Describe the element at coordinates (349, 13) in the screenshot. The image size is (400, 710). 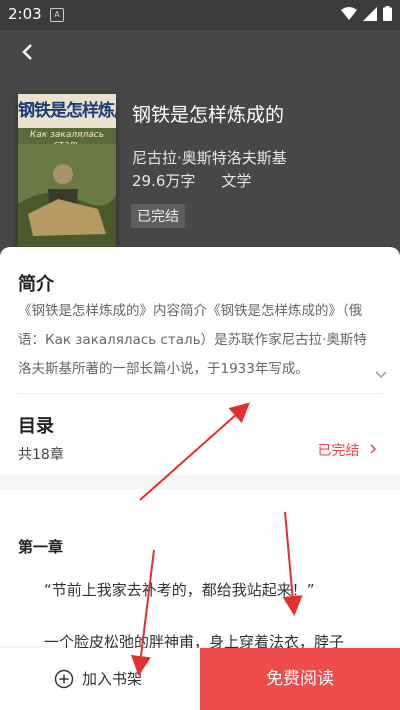
I see `wifi-icon` at that location.